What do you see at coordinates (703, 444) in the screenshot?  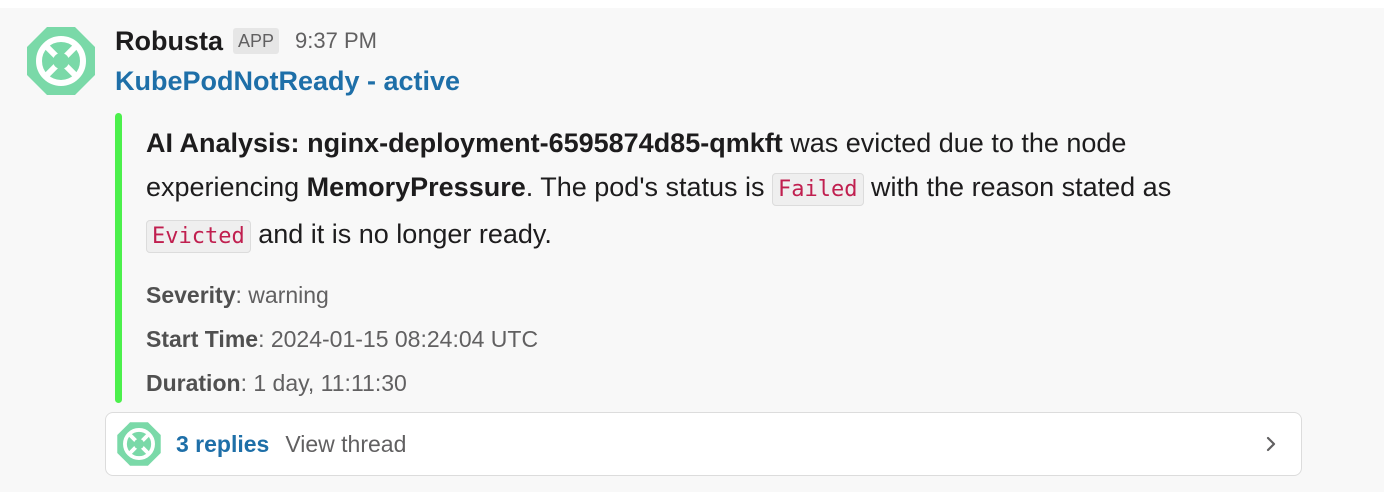 I see `view-thread-bar: 3 replies View thread` at bounding box center [703, 444].